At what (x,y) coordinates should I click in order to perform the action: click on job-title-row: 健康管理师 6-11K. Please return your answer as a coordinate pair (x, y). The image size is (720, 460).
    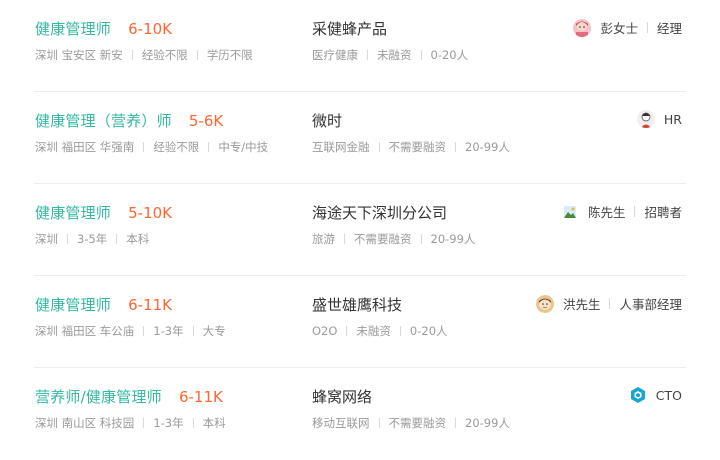
    Looking at the image, I should click on (103, 304).